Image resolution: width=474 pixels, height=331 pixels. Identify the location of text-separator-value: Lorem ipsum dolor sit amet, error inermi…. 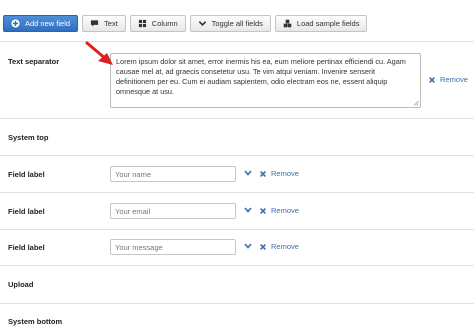
(261, 76).